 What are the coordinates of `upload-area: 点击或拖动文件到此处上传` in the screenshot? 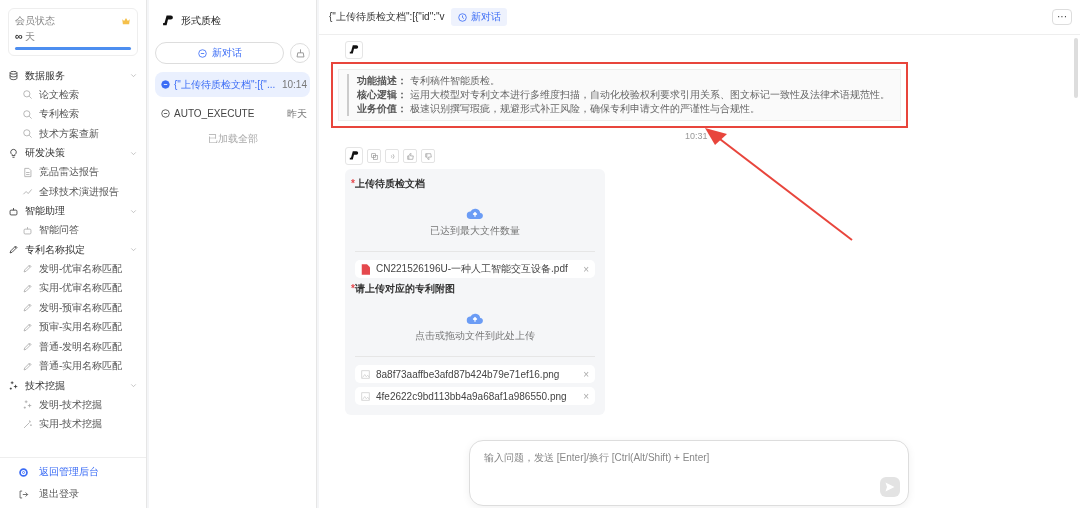 It's located at (475, 327).